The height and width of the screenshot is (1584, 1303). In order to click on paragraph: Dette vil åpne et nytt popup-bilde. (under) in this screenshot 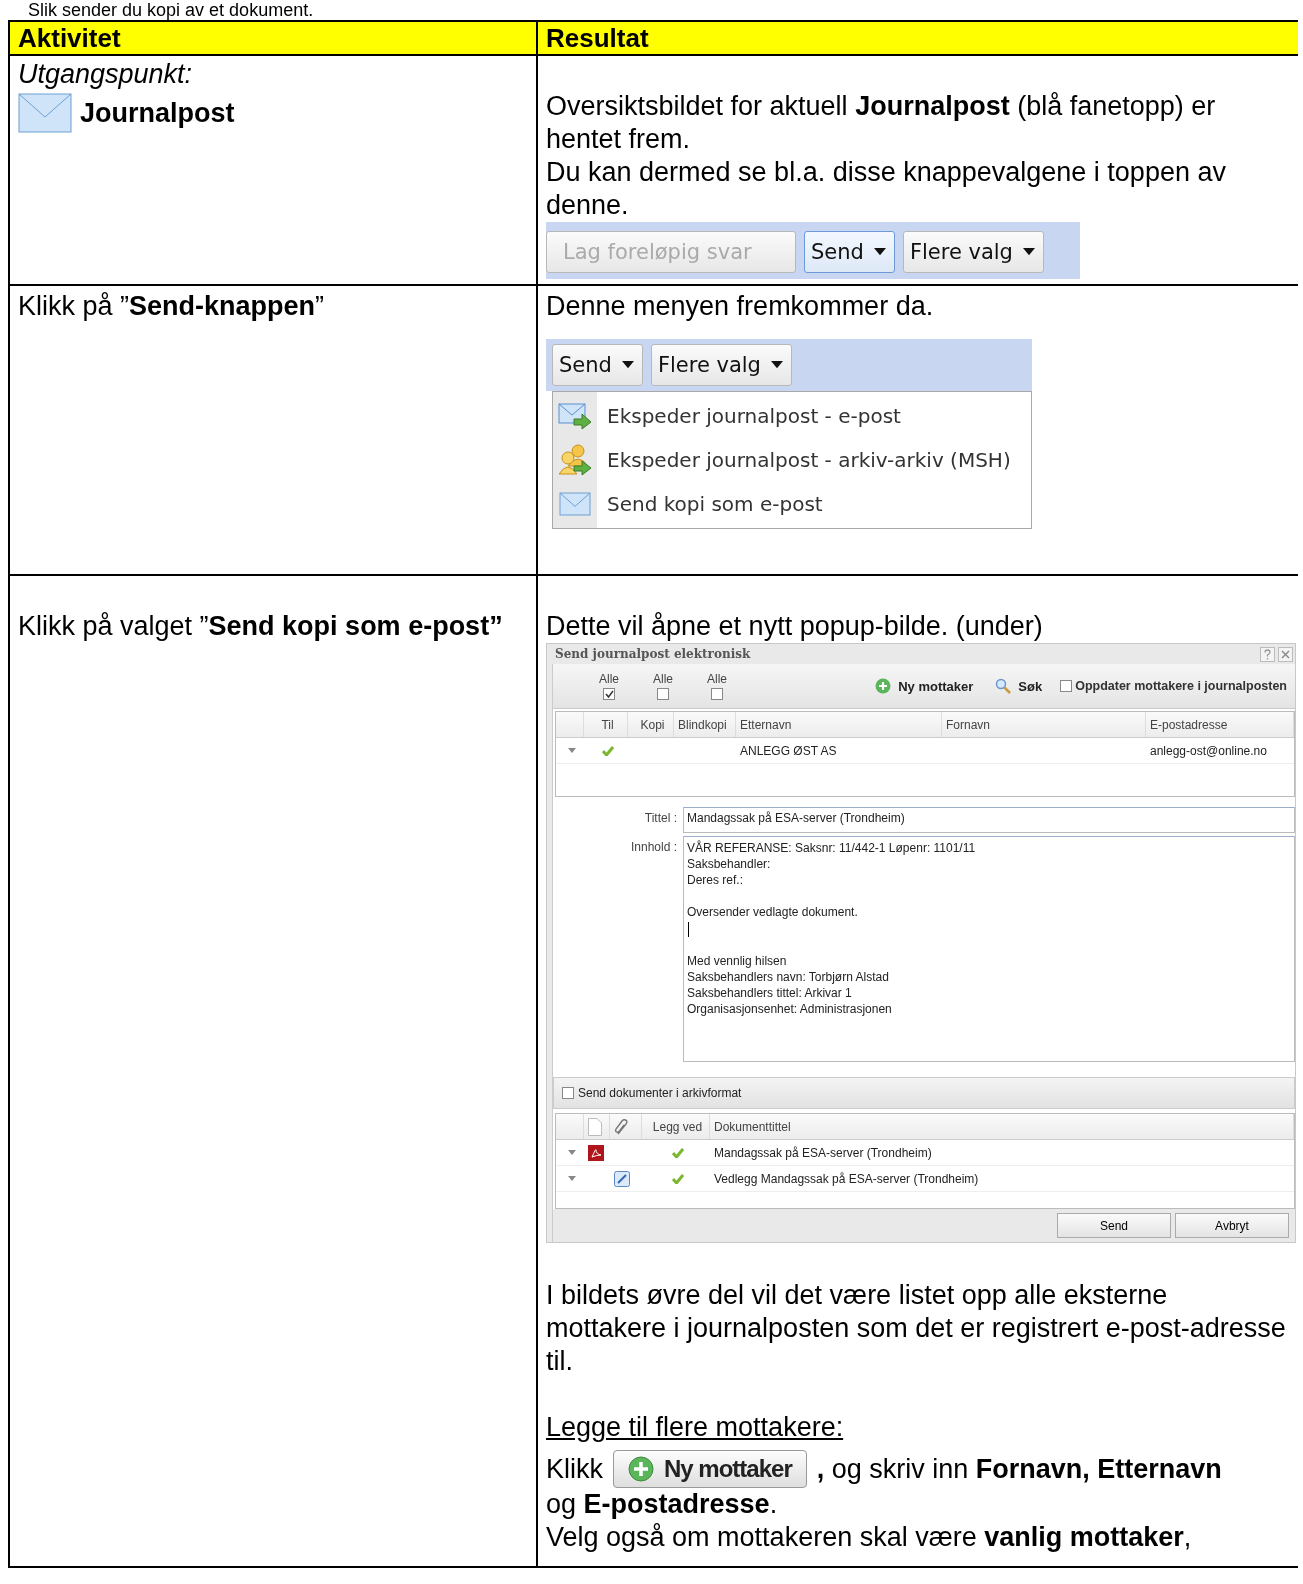, I will do `click(795, 626)`.